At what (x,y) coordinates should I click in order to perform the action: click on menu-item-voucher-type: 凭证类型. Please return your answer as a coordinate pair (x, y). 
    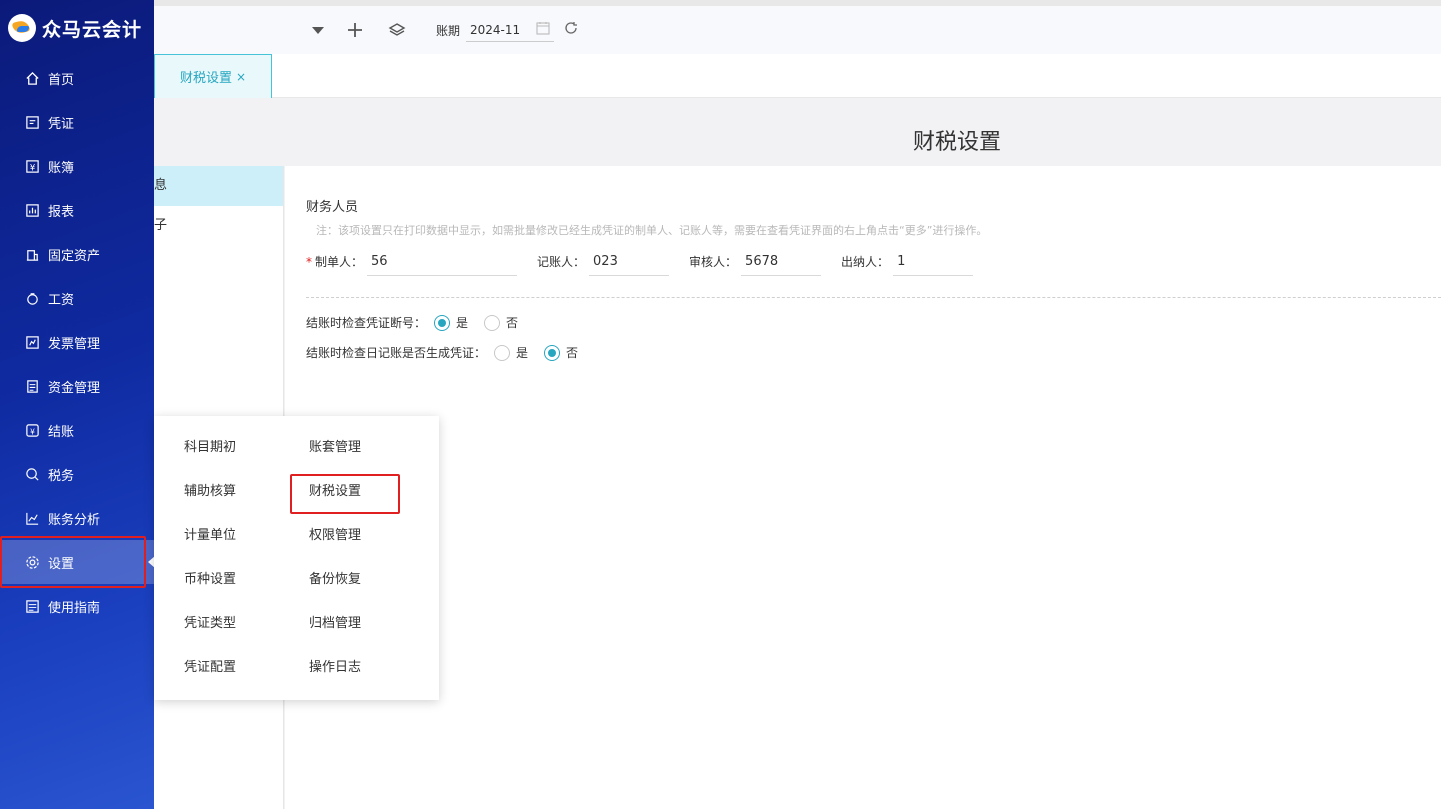
    Looking at the image, I should click on (210, 624).